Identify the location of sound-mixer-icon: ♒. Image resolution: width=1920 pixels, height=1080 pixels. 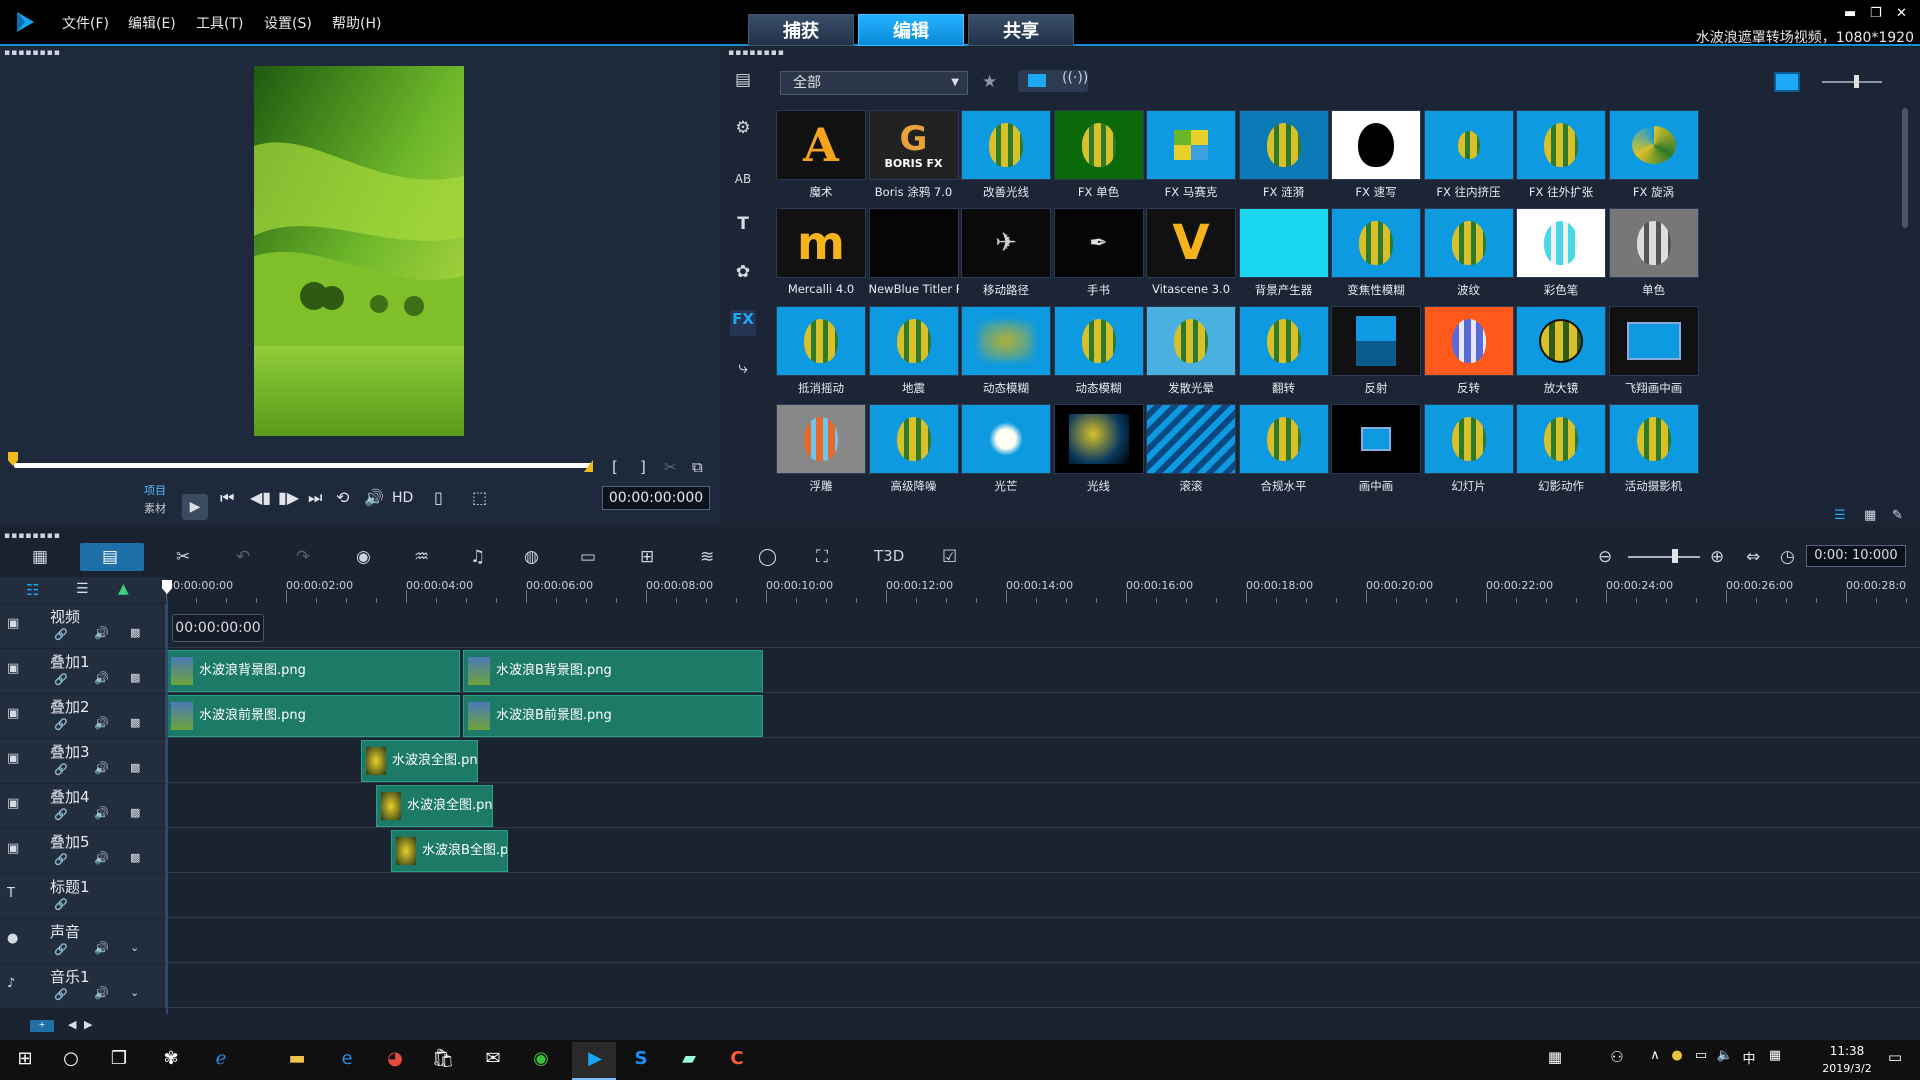
(421, 557).